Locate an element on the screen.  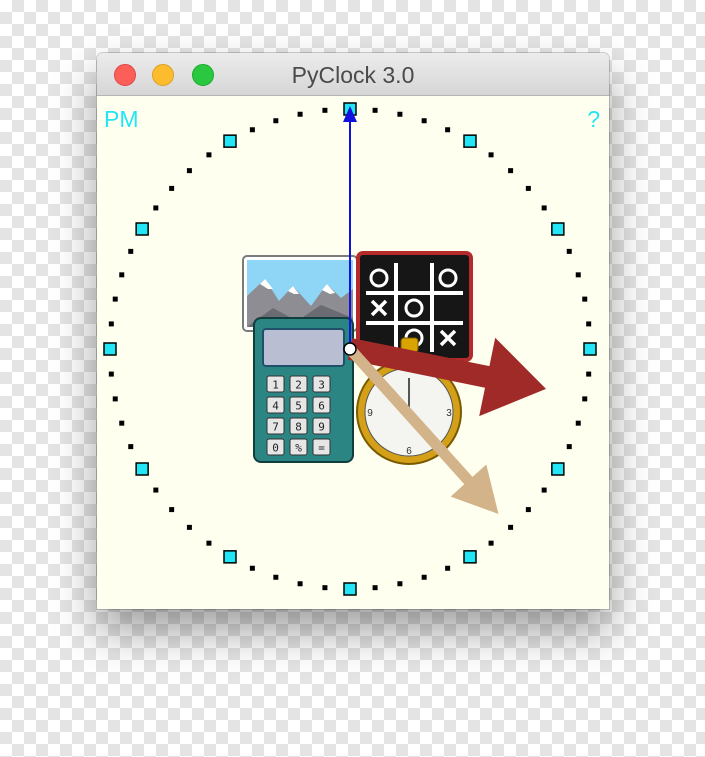
calculator-key-label: 1 is located at coordinates (275, 385).